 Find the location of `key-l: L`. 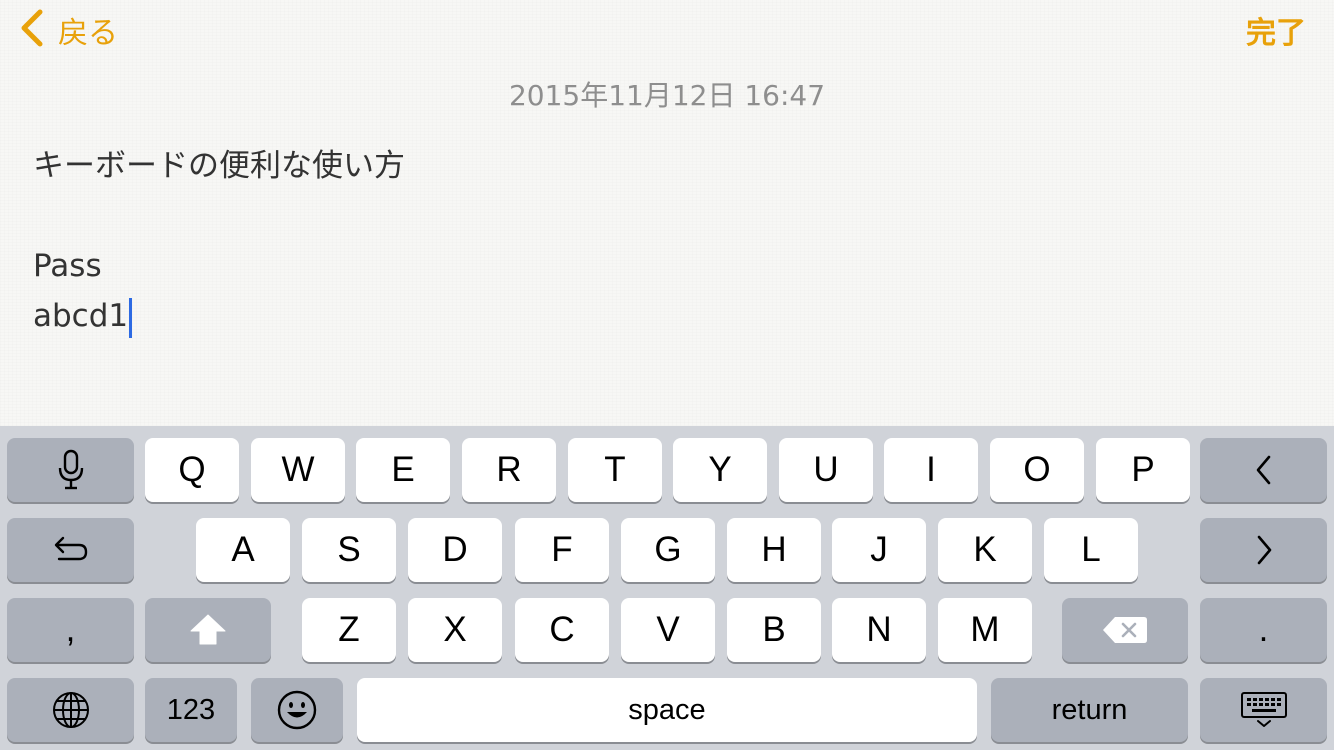

key-l: L is located at coordinates (1091, 550).